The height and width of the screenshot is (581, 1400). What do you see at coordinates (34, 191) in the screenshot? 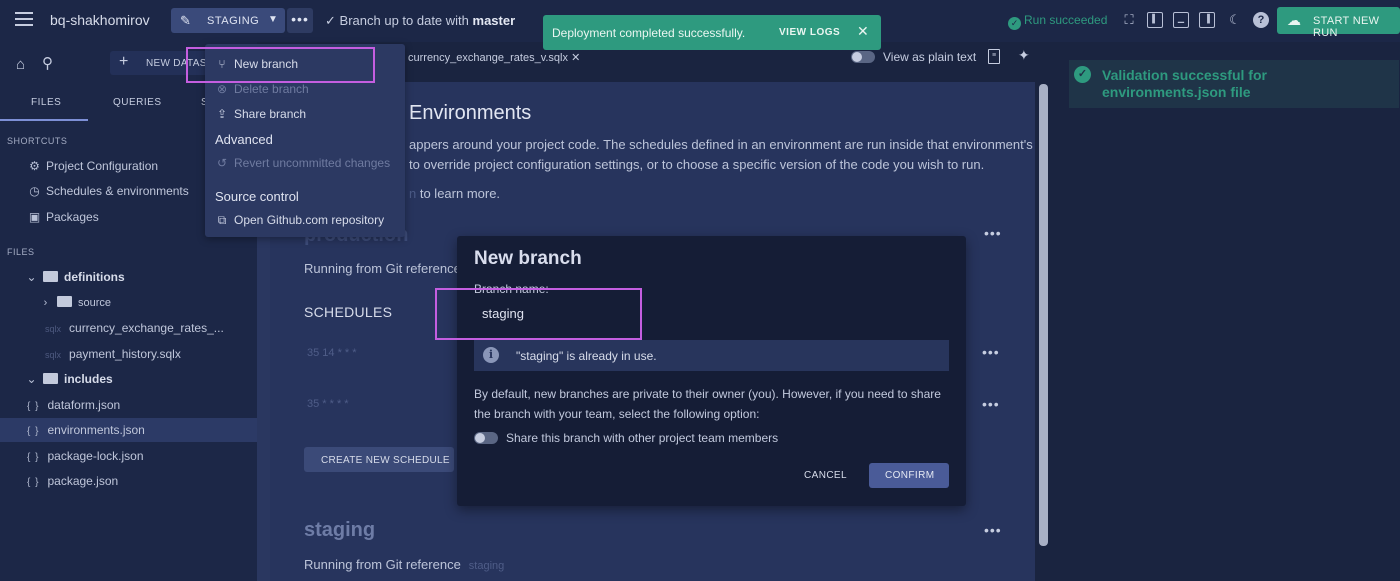
I see `calendar-icon: ◷` at bounding box center [34, 191].